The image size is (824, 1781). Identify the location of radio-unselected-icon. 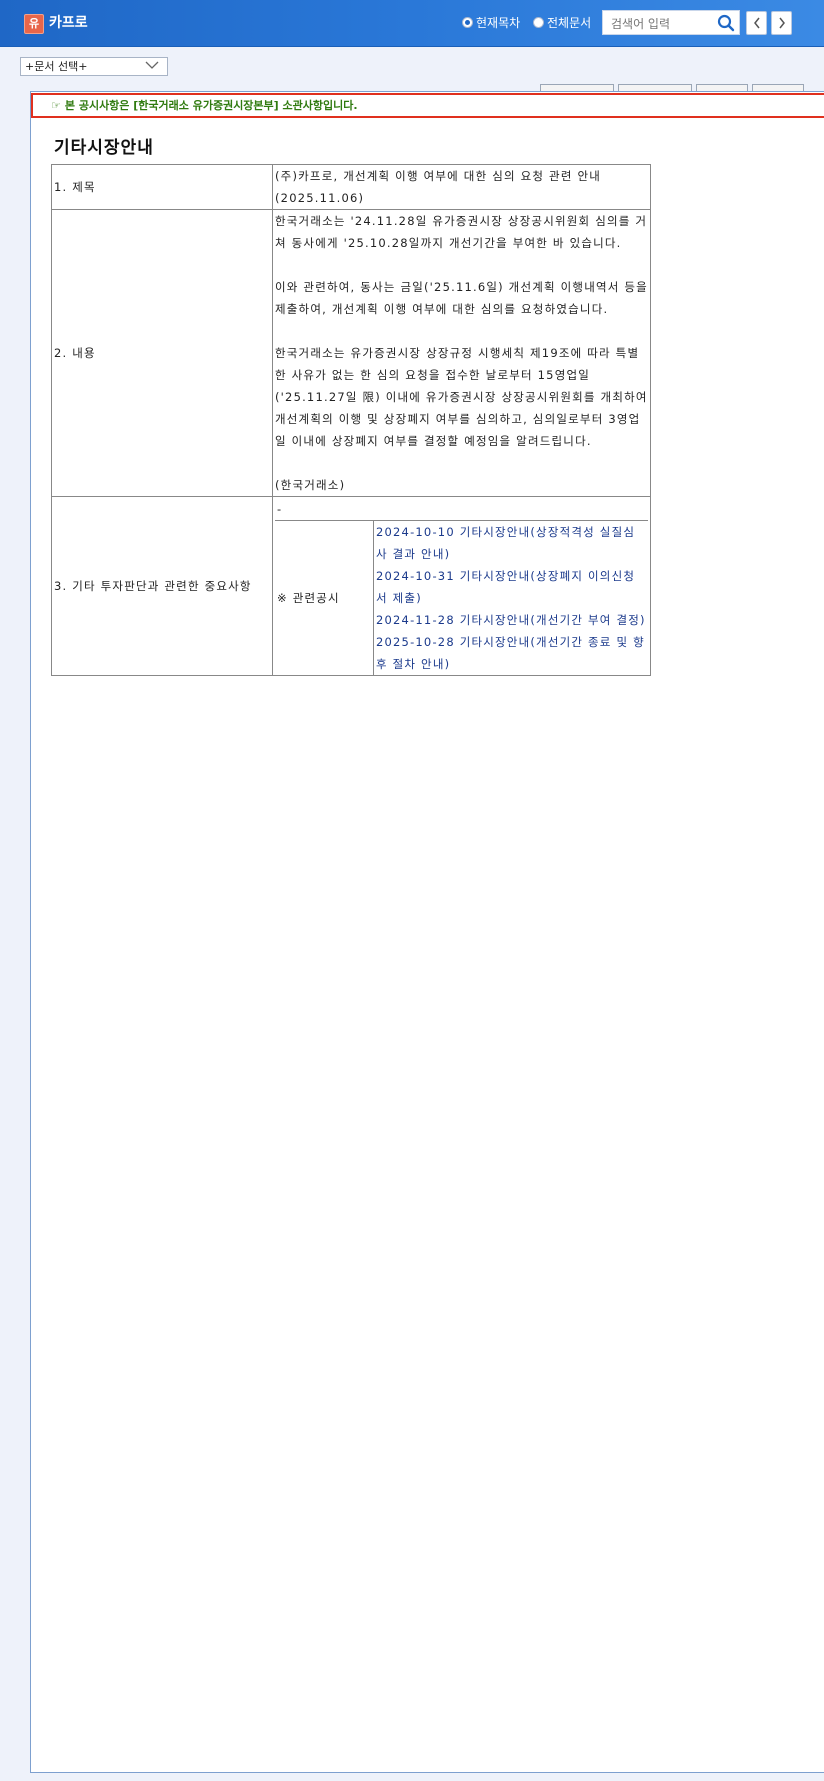
(538, 22).